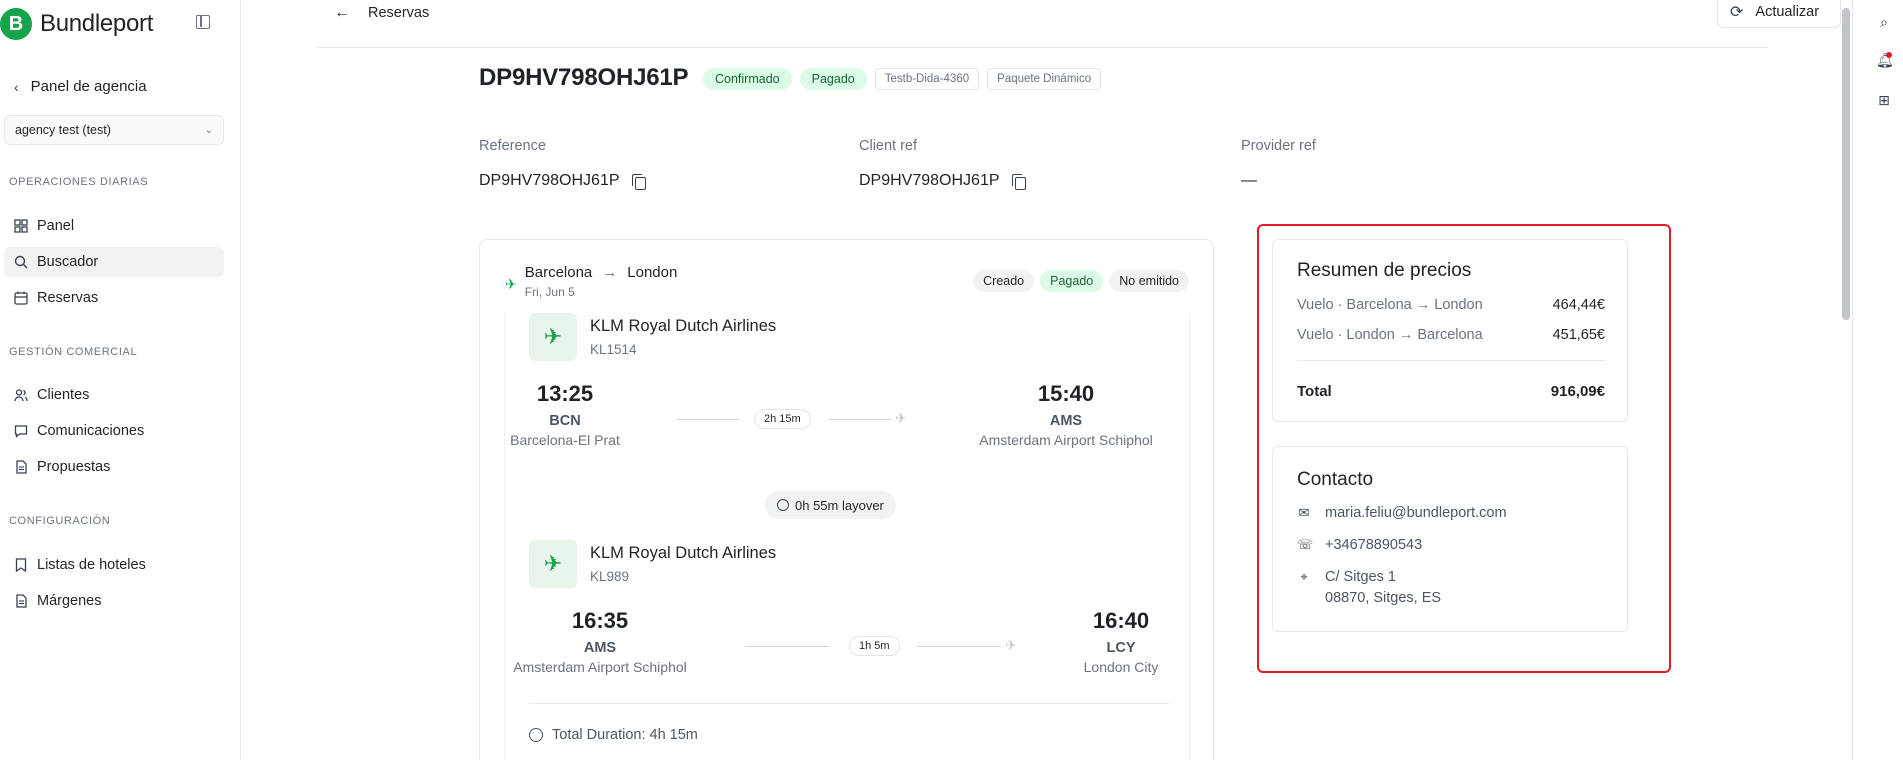 This screenshot has height=760, width=1903. I want to click on agency-select: agency test (test) ⌄, so click(114, 130).